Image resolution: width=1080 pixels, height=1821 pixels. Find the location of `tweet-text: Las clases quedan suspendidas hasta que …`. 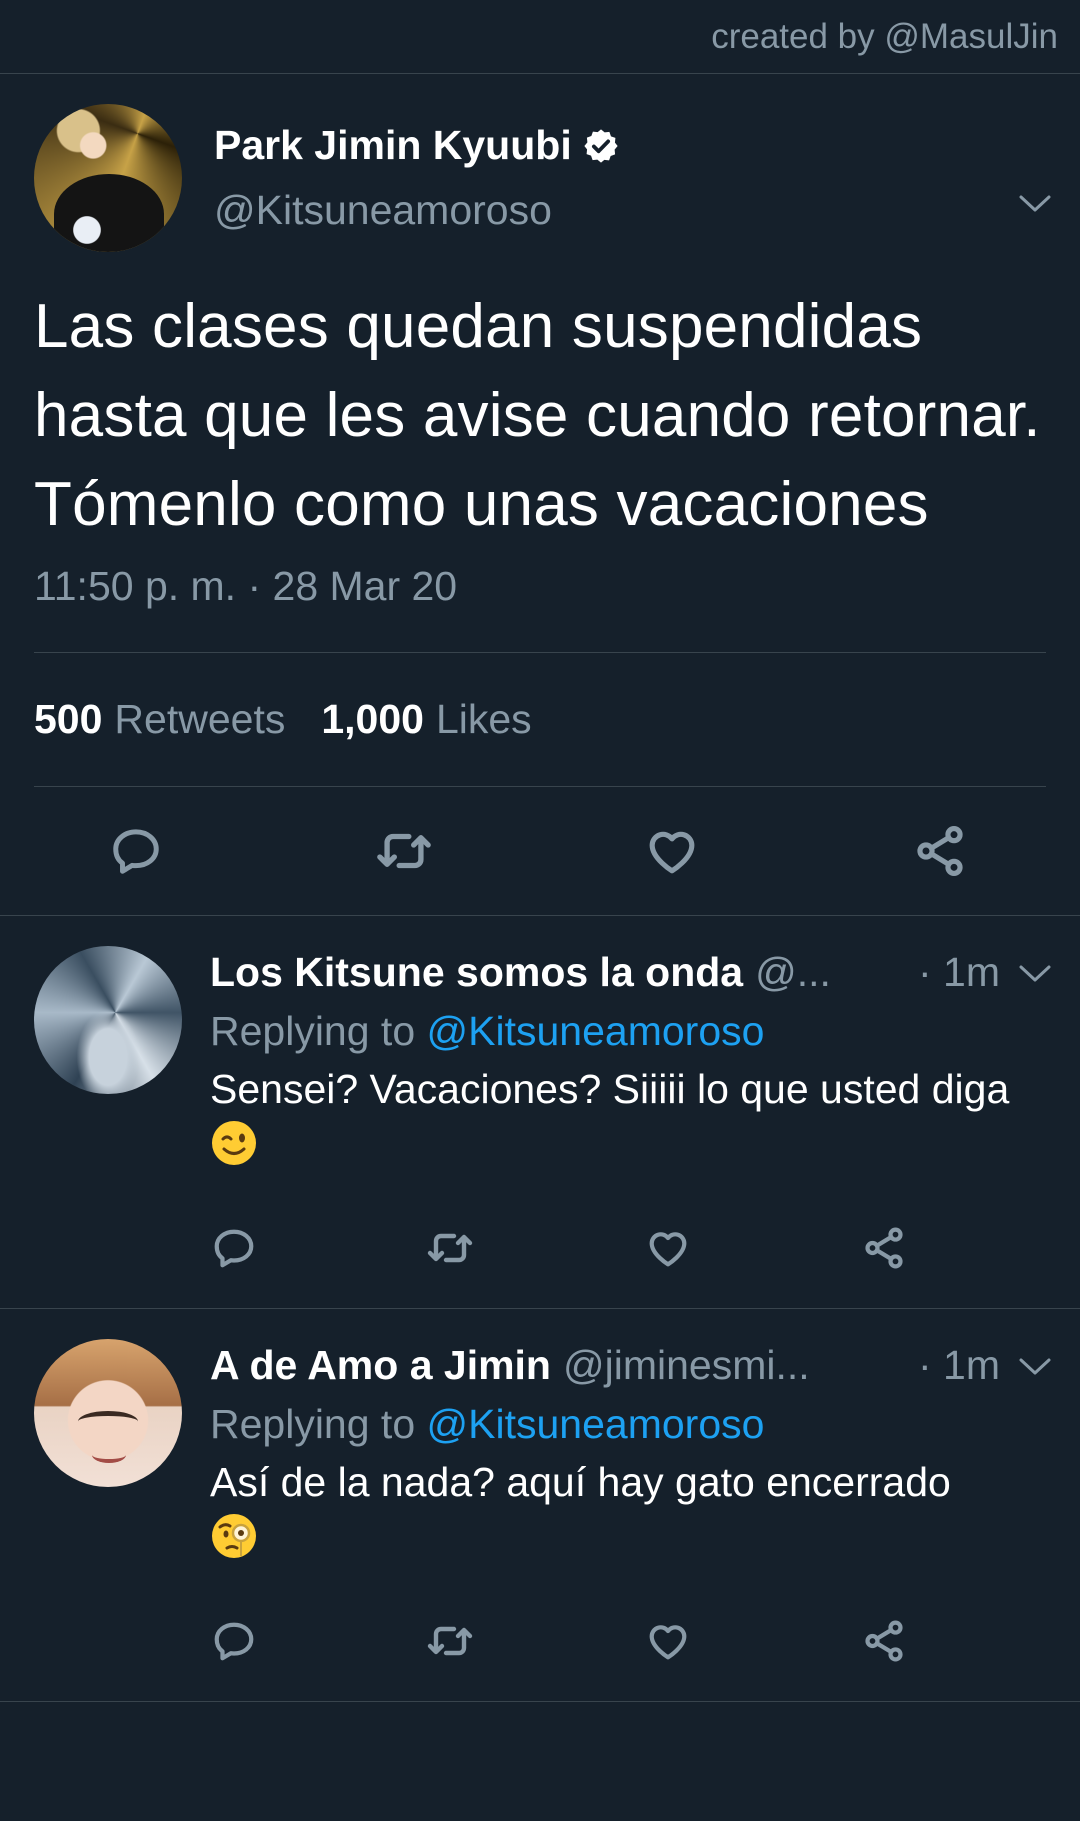

tweet-text: Las clases quedan suspendidas hasta que … is located at coordinates (537, 415).